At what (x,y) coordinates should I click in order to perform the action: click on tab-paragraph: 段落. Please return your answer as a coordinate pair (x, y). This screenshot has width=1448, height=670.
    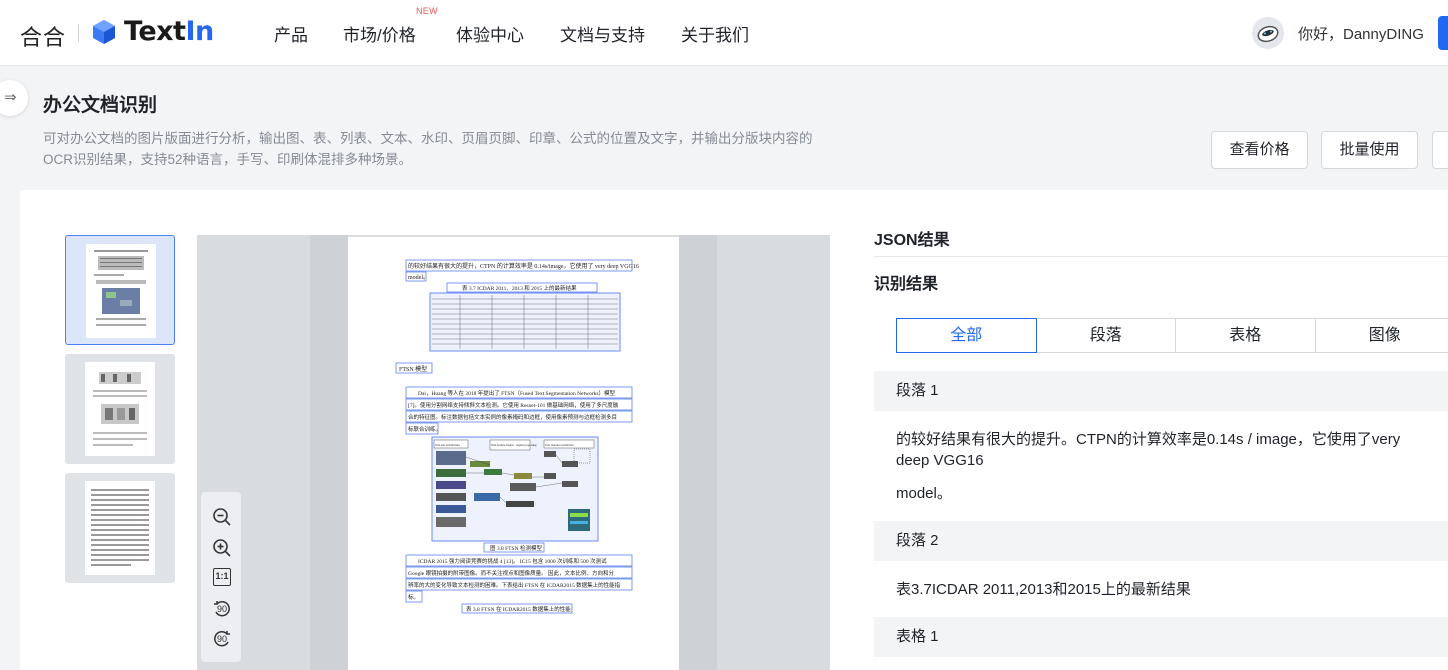
    Looking at the image, I should click on (1106, 335).